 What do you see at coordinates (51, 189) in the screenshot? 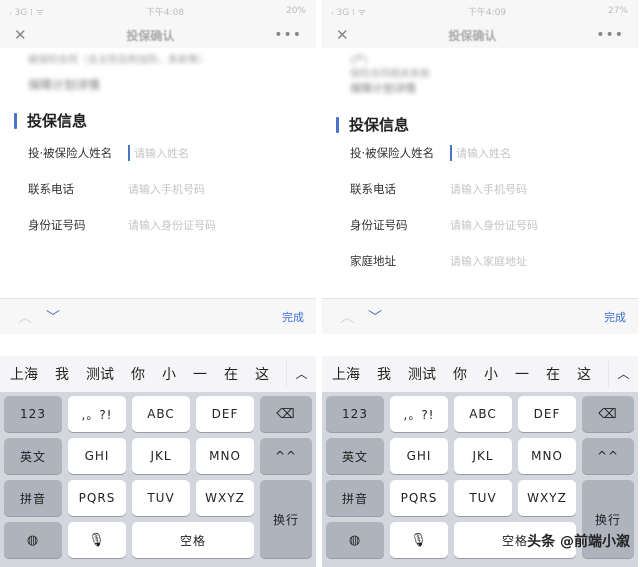
I see `field-label: 联系电话` at bounding box center [51, 189].